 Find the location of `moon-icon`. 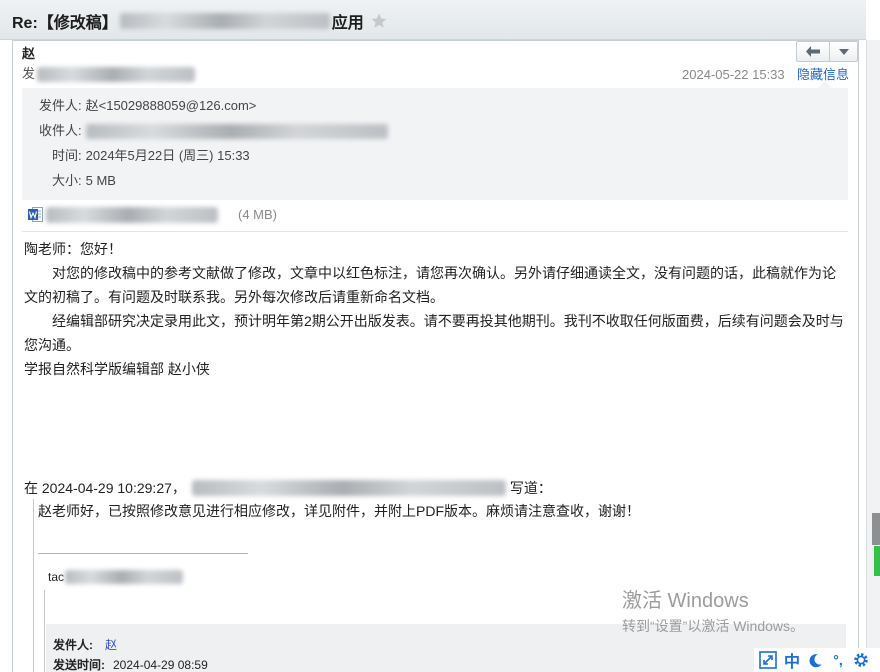

moon-icon is located at coordinates (815, 660).